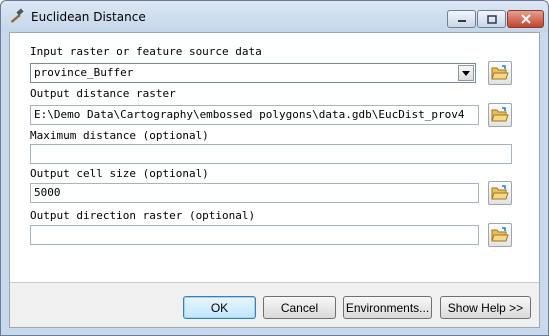 The image size is (549, 336). Describe the element at coordinates (253, 73) in the screenshot. I see `input-raster-combobox: province_Buffer` at that location.